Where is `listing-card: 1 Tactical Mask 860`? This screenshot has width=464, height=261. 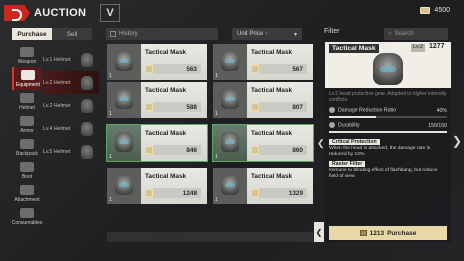 listing-card: 1 Tactical Mask 860 is located at coordinates (263, 143).